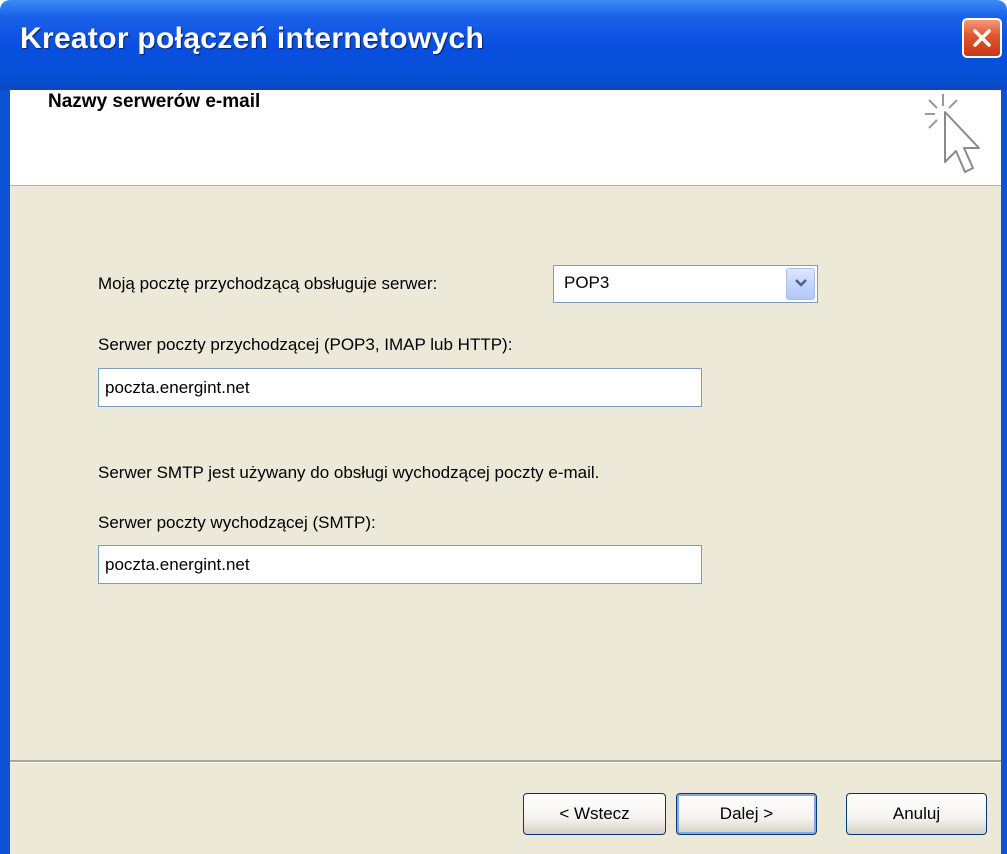 The height and width of the screenshot is (854, 1007). I want to click on wizard-header: Nazwy serwerów e-mail, so click(505, 138).